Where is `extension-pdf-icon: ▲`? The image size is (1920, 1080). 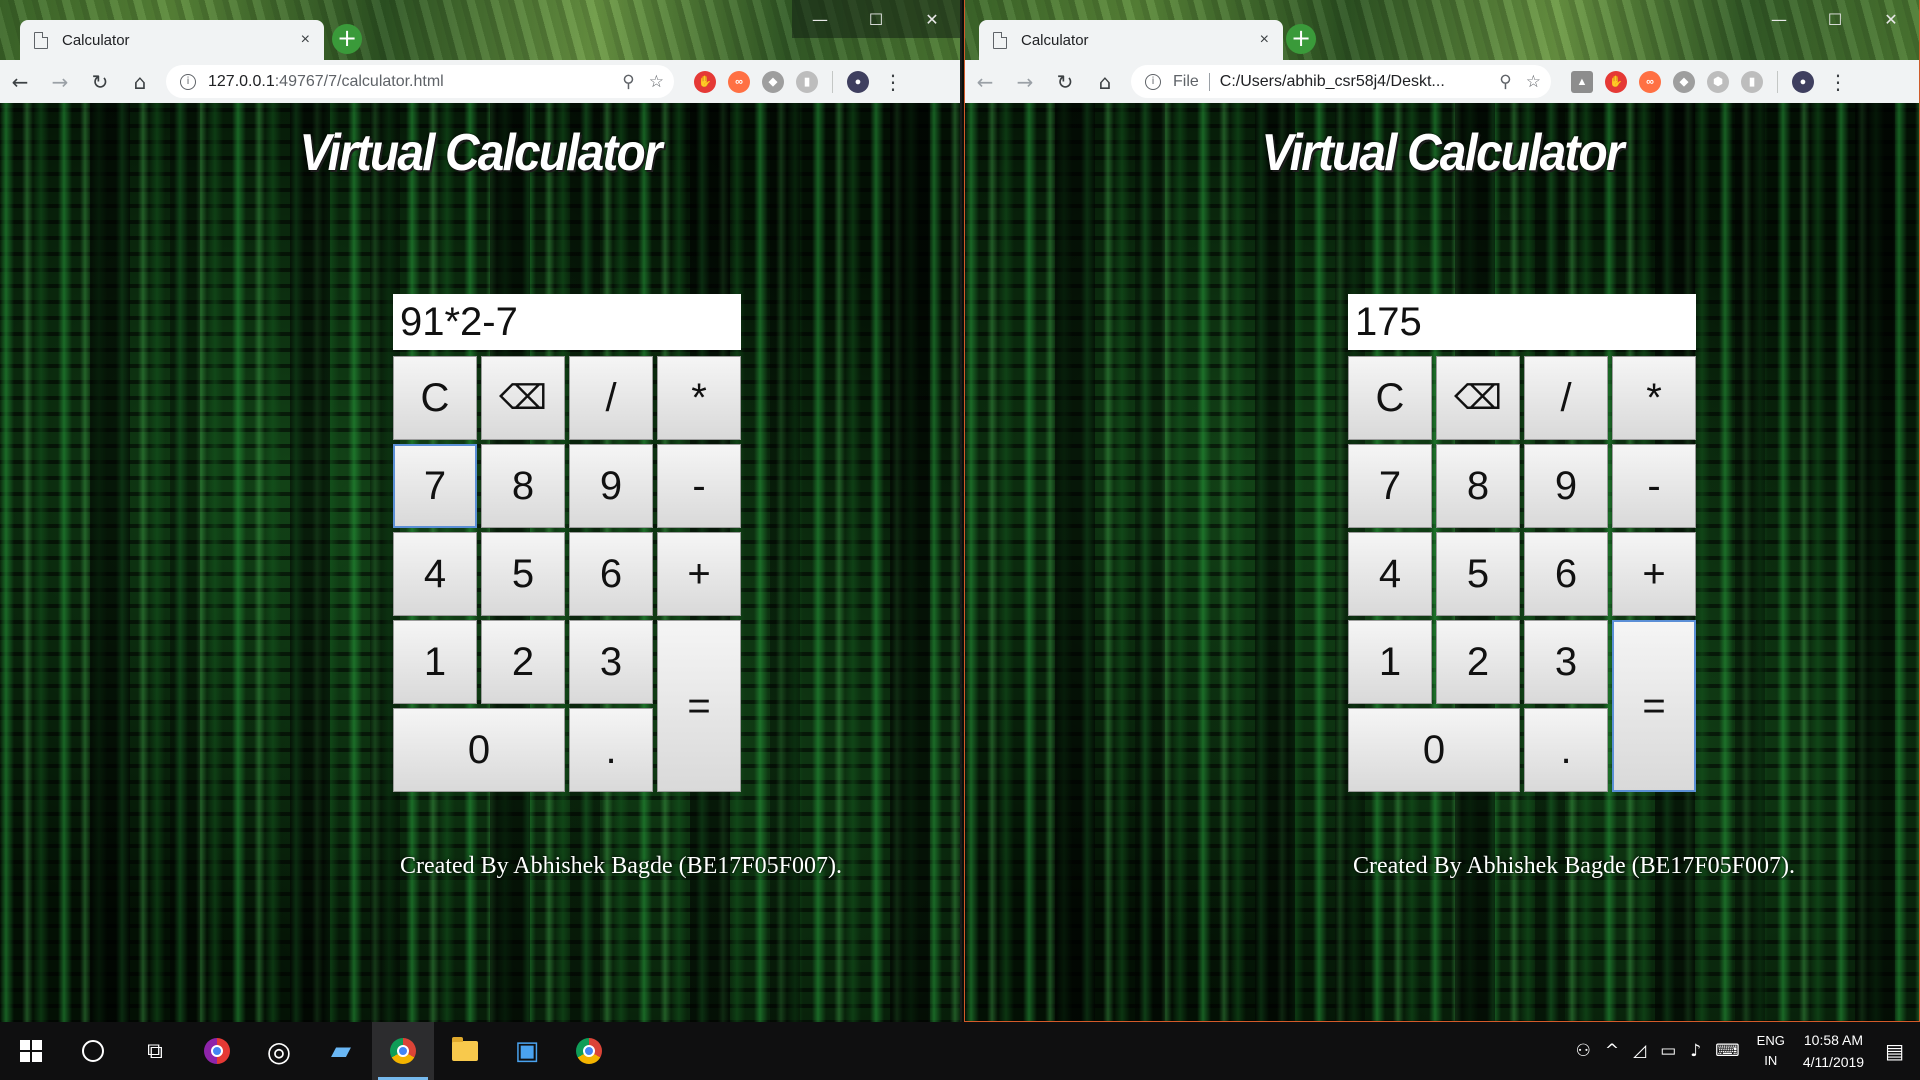 extension-pdf-icon: ▲ is located at coordinates (1582, 81).